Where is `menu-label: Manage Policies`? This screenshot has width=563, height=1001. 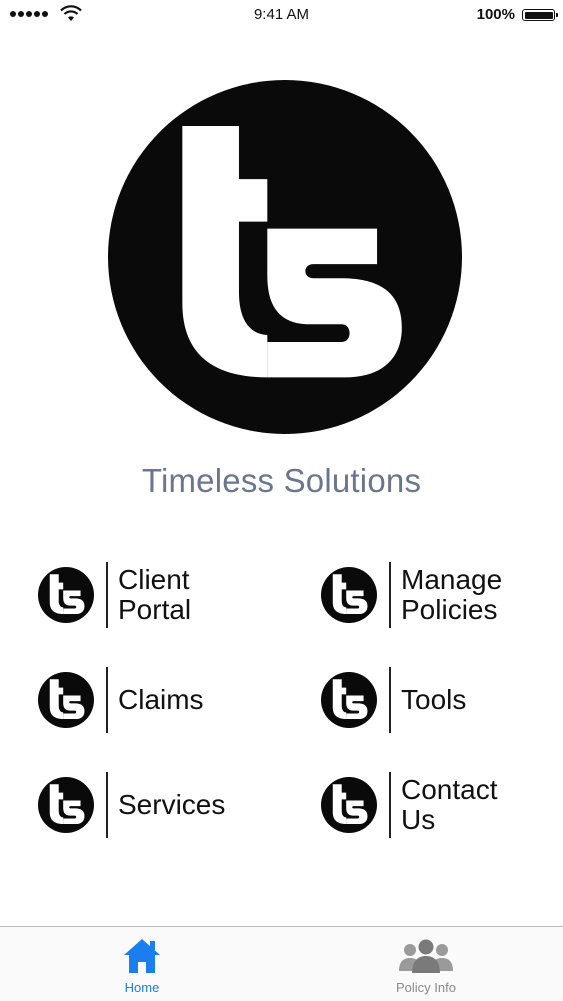 menu-label: Manage Policies is located at coordinates (452, 594).